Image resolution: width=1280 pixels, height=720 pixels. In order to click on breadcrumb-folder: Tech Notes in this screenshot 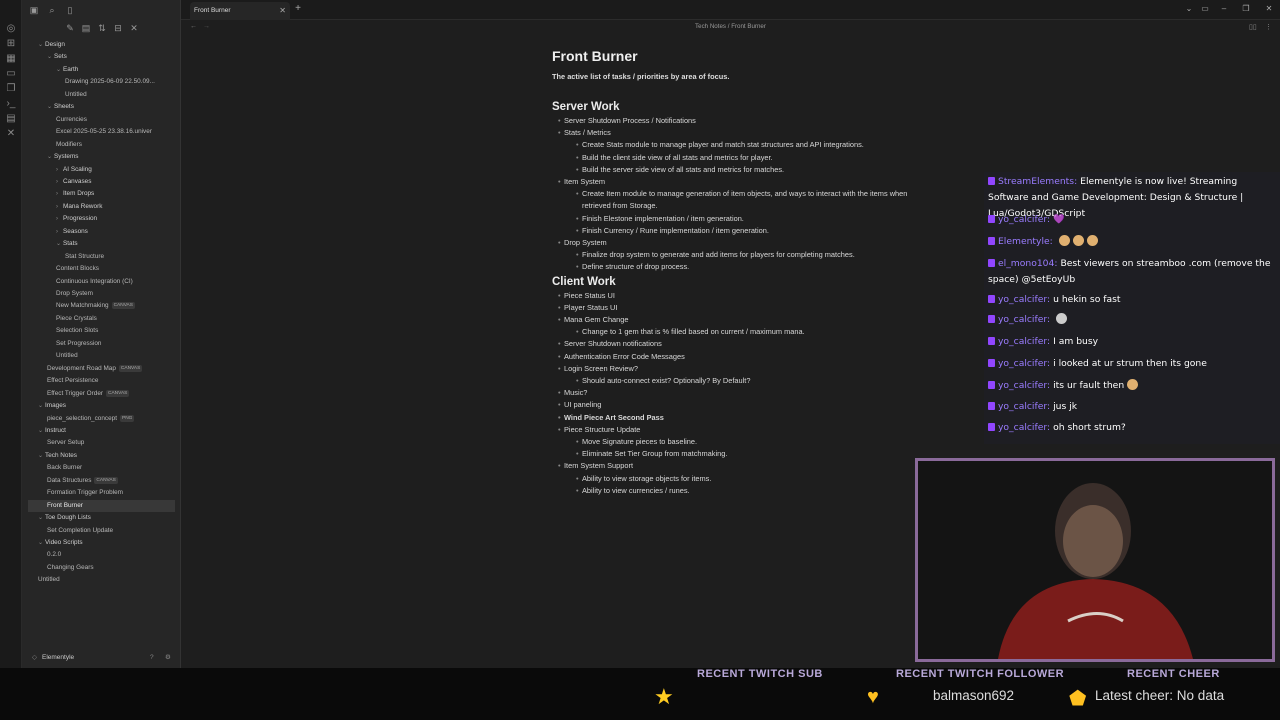, I will do `click(710, 26)`.